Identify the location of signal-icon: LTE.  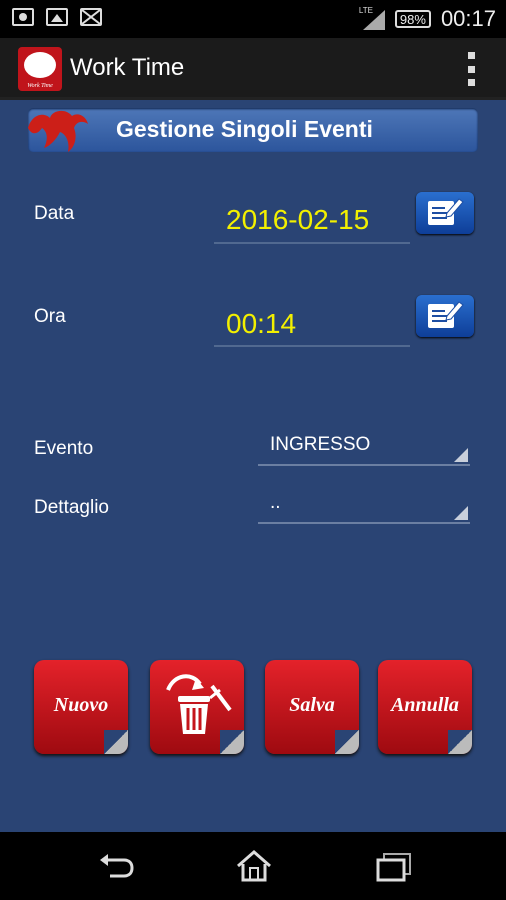
(372, 18).